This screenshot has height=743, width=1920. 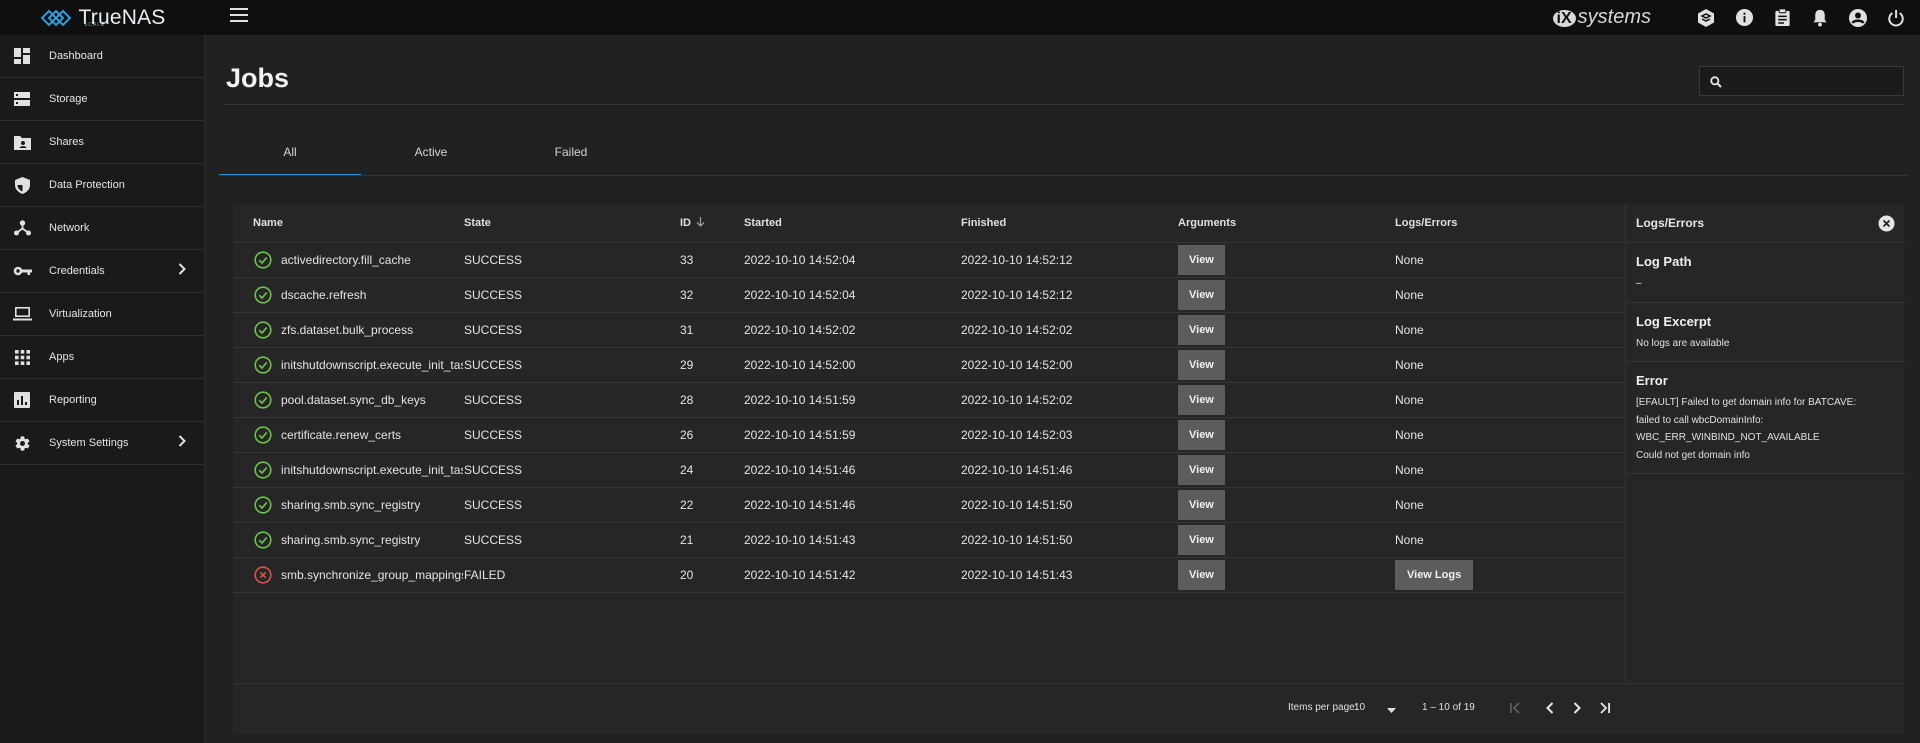 I want to click on job-name: dscache.refresh, so click(x=324, y=295).